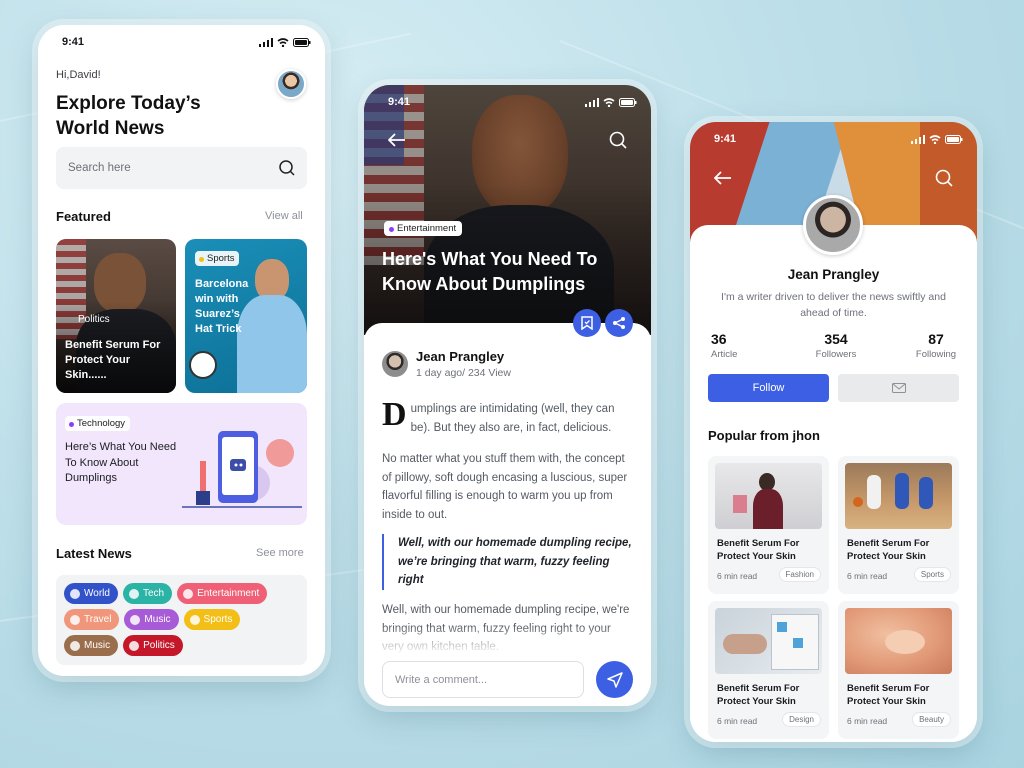 The image size is (1024, 768). I want to click on author-row: Jean Prangley 1 day ago/ 234 View, so click(446, 364).